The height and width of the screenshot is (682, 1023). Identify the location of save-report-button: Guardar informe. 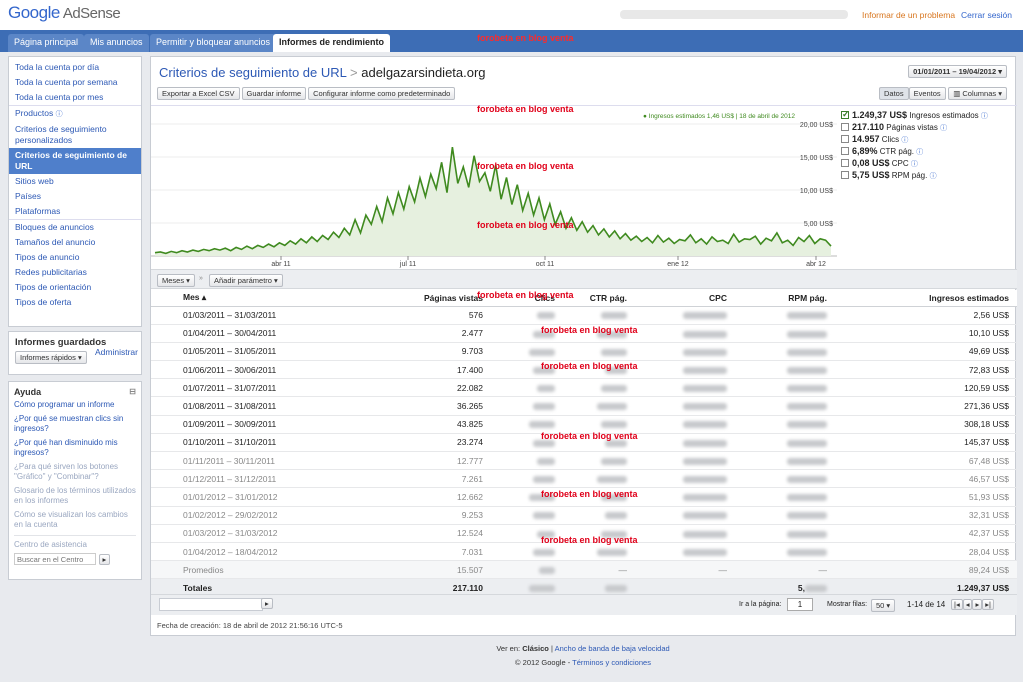
(274, 93).